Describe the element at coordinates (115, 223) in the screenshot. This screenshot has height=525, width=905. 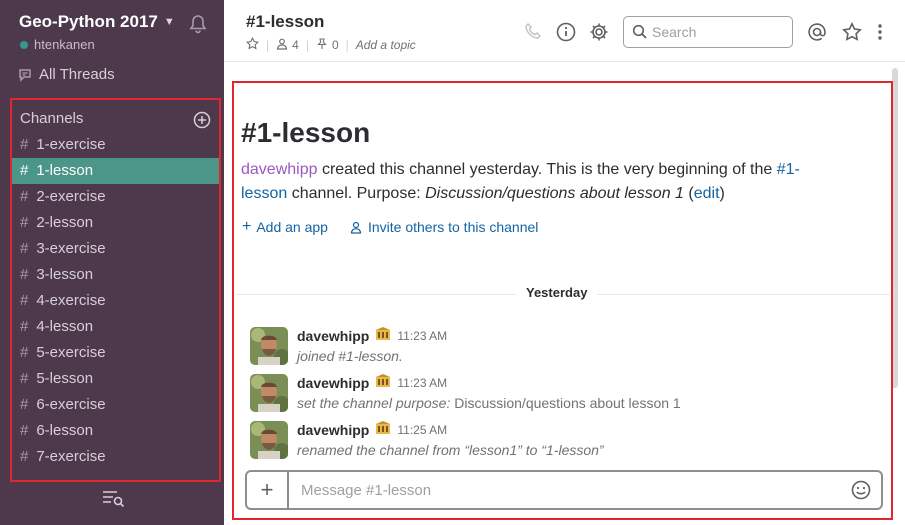
I see `sidebar-item-channel: #2-lesson` at that location.